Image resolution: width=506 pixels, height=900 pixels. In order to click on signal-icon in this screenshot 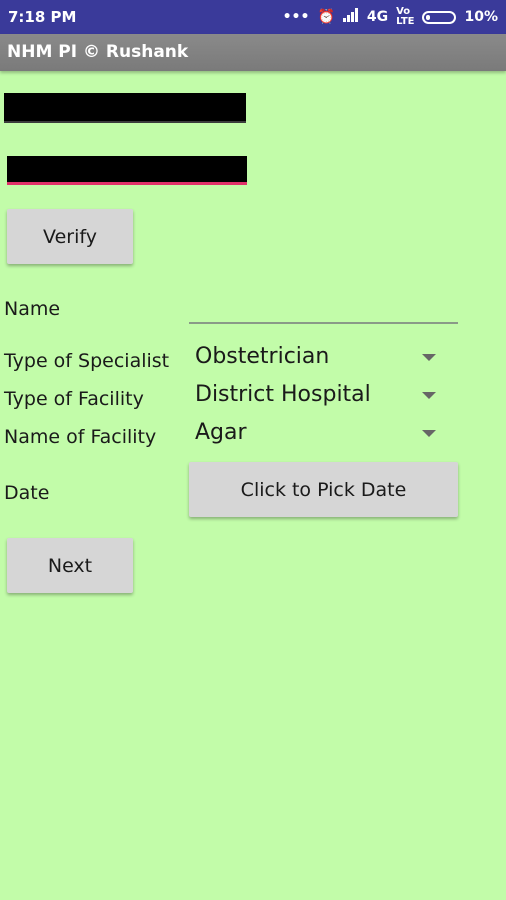, I will do `click(350, 17)`.